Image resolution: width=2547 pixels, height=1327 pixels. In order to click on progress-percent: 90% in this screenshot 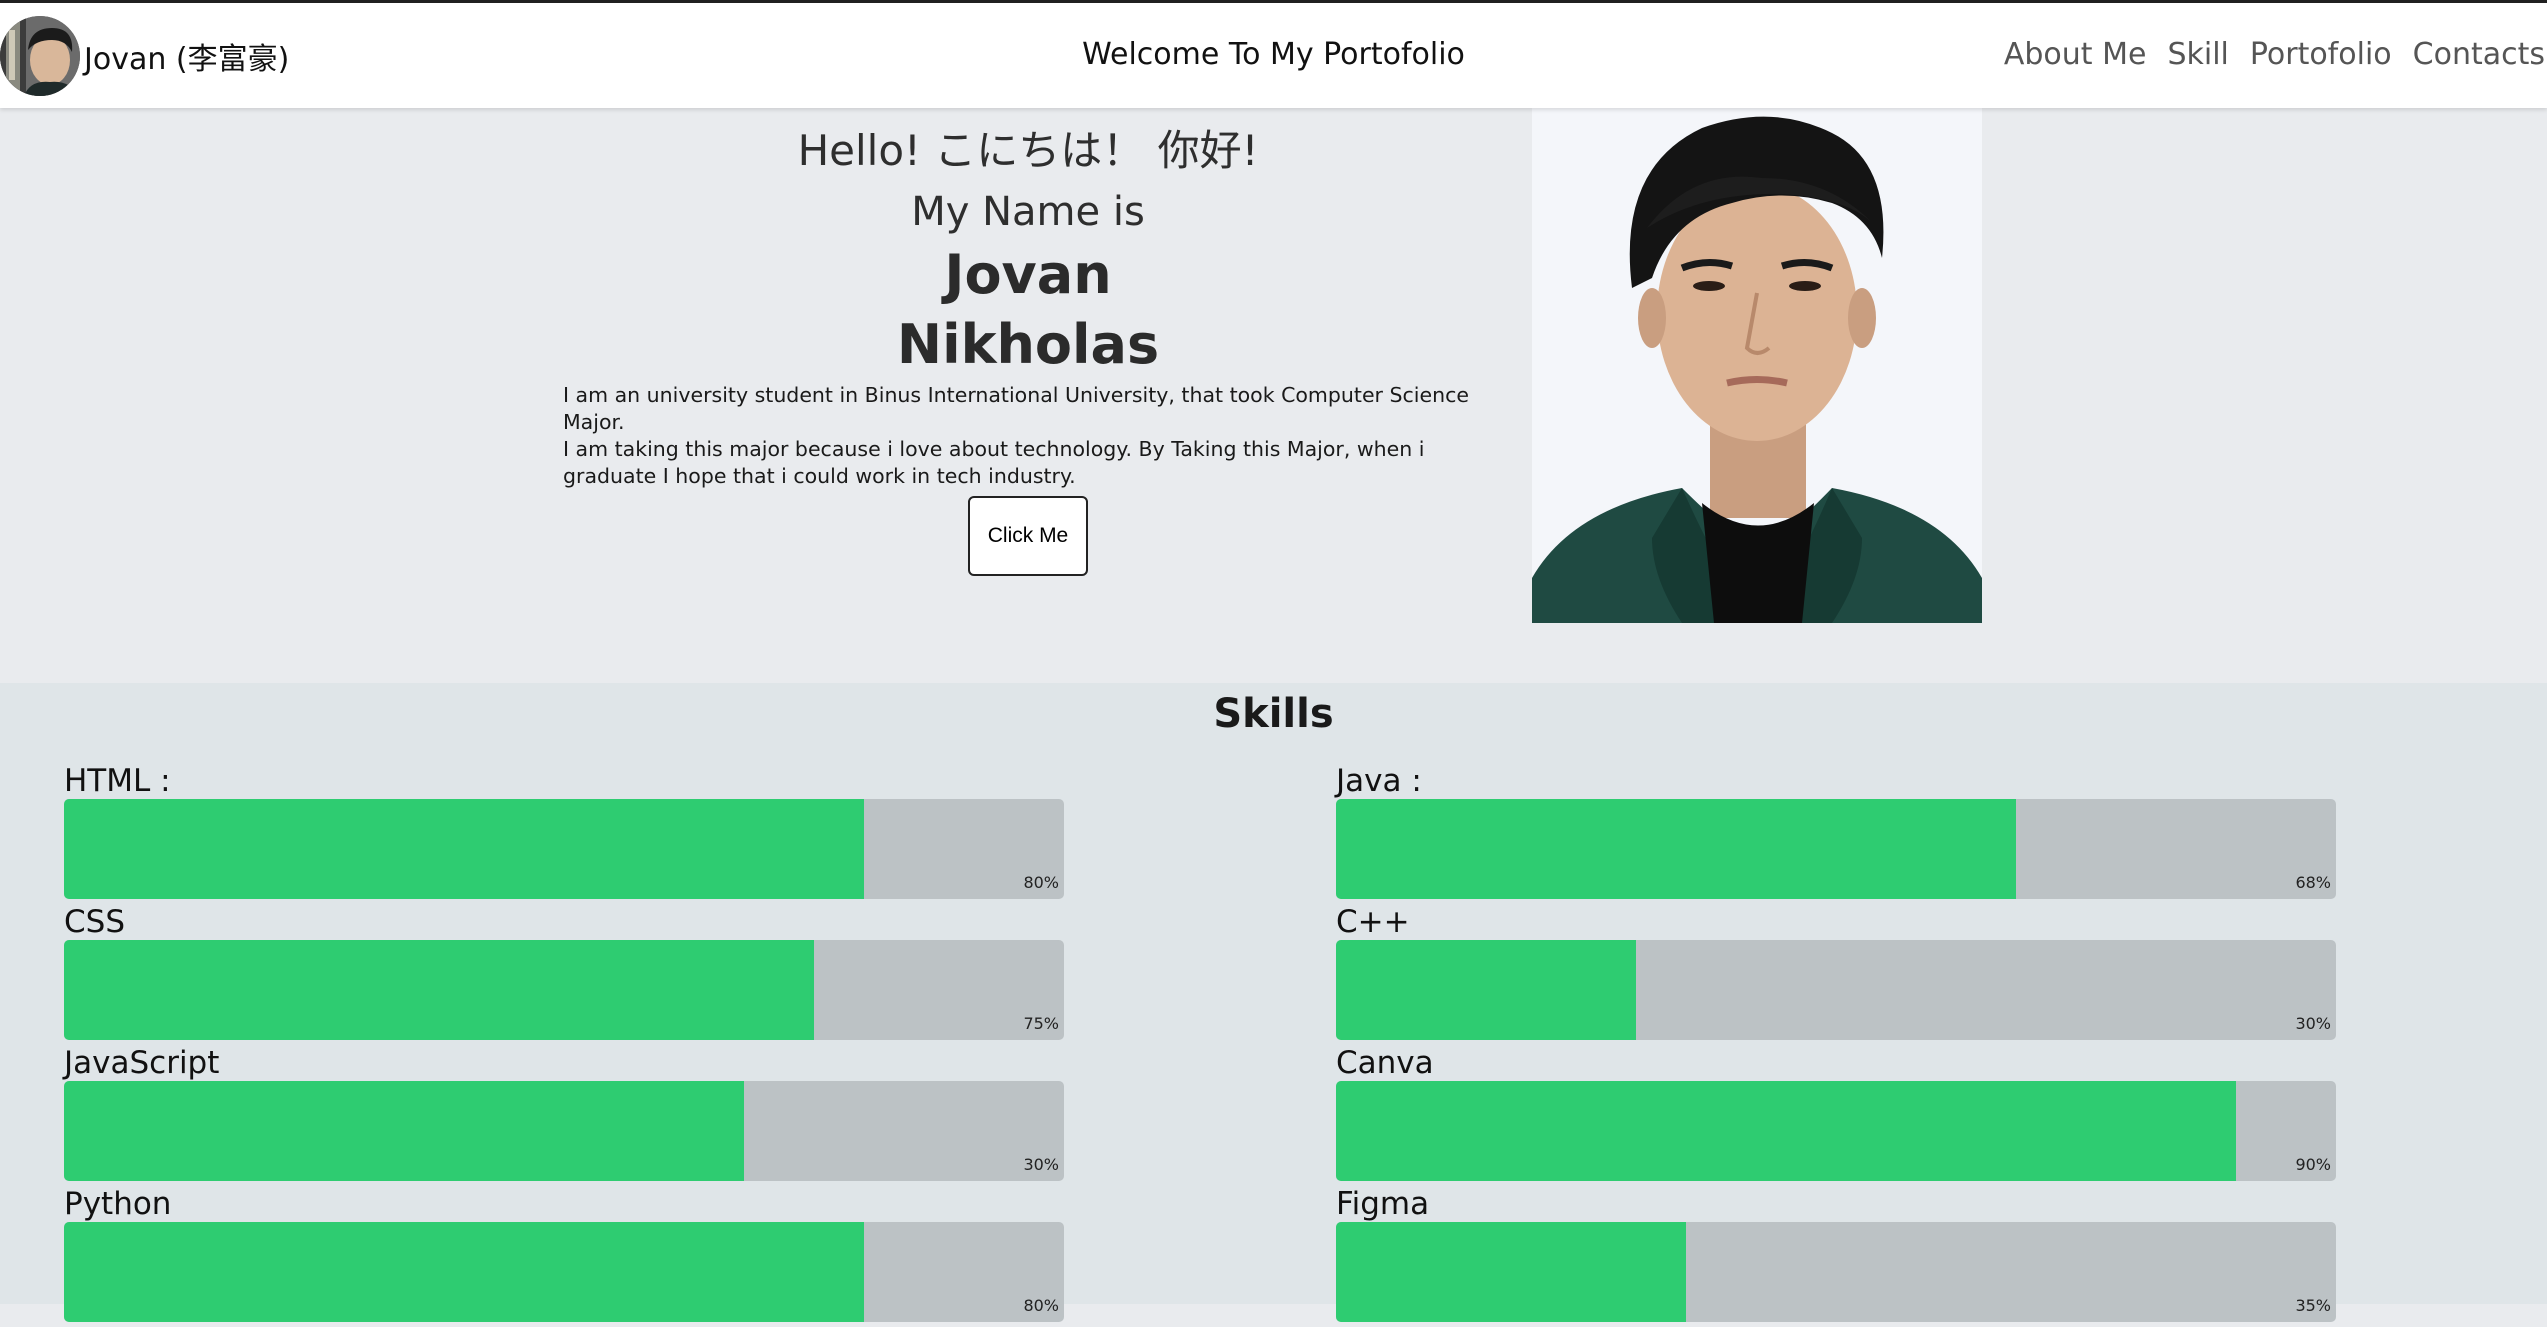, I will do `click(2313, 1164)`.